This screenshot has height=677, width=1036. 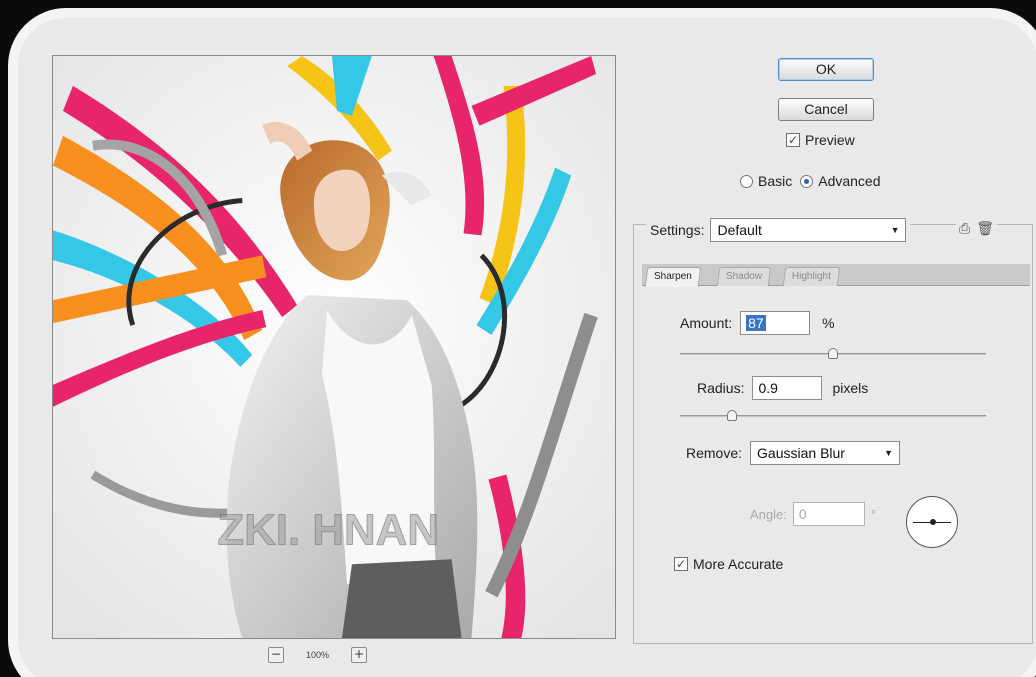 I want to click on radius-row: Radius: 0.9 pixels, so click(x=782, y=388).